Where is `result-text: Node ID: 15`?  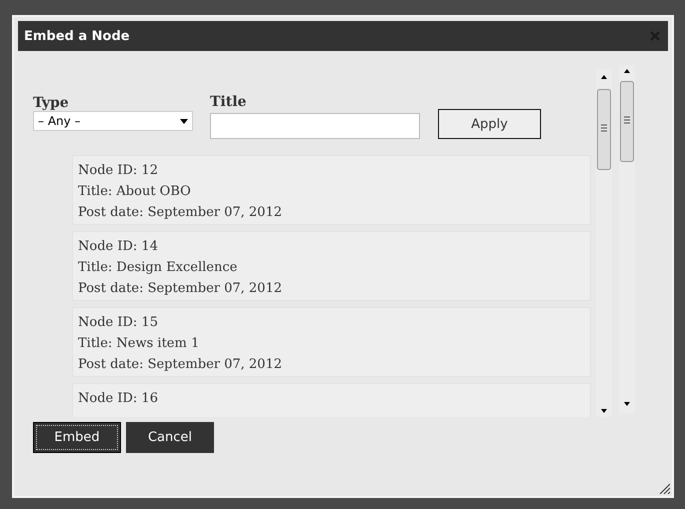 result-text: Node ID: 15 is located at coordinates (118, 323).